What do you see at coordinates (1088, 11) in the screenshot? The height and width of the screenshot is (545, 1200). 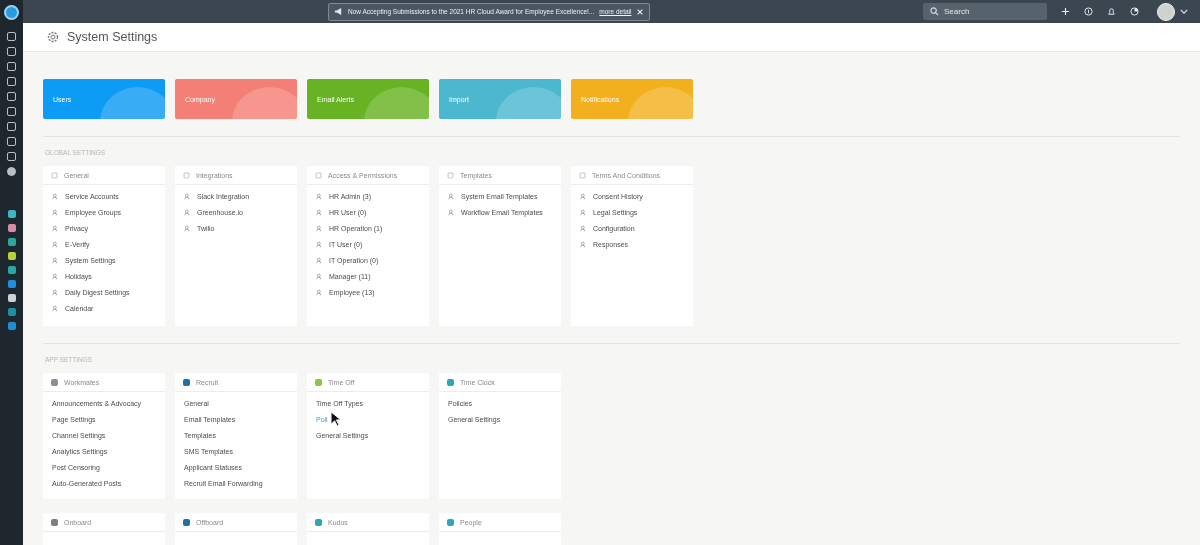 I see `help-icon` at bounding box center [1088, 11].